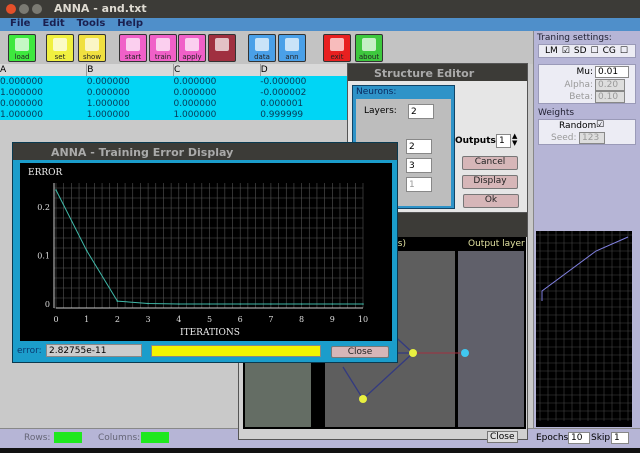  Describe the element at coordinates (44, 70) in the screenshot. I see `col-a: A` at that location.